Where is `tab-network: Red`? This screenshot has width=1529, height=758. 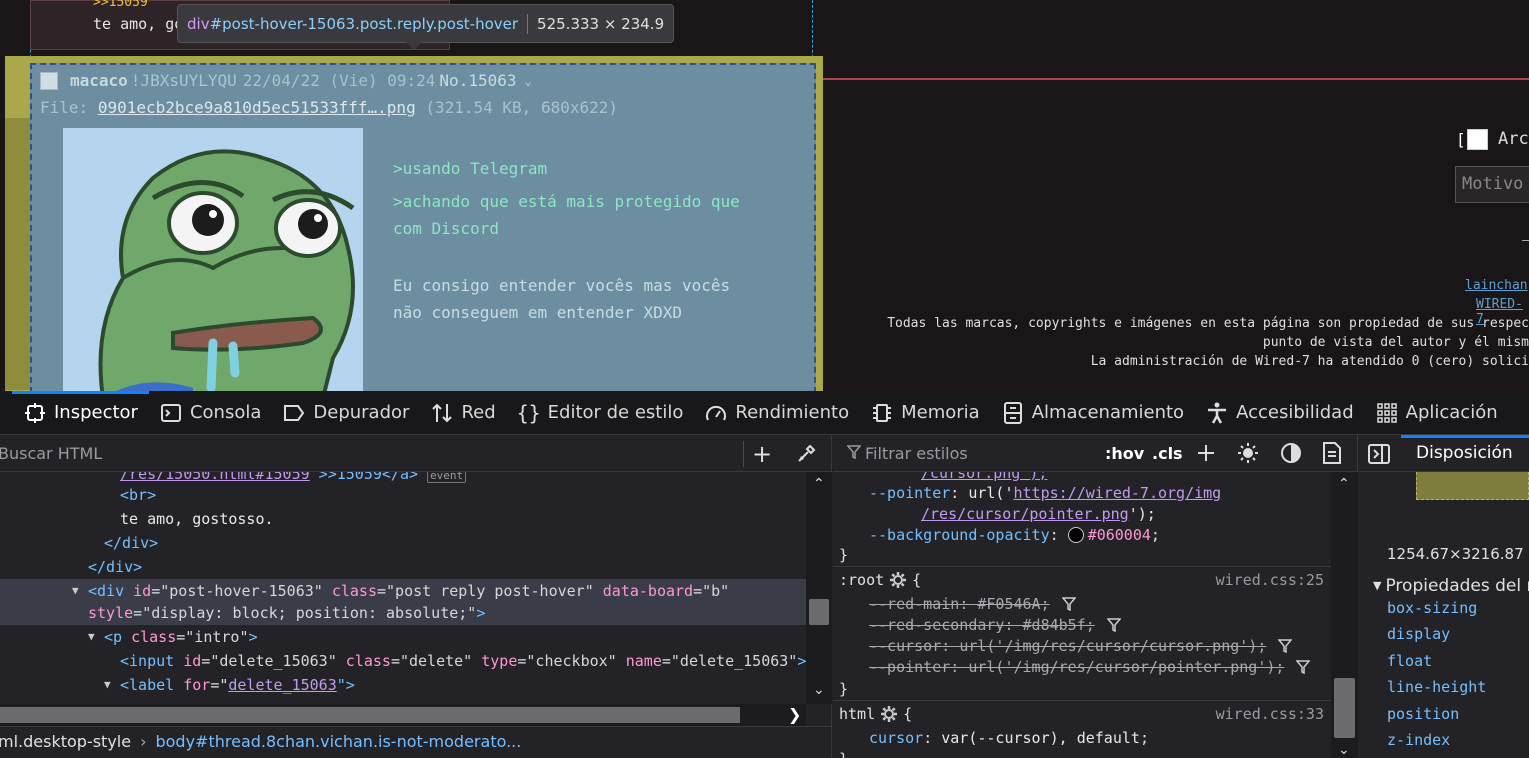
tab-network: Red is located at coordinates (463, 413).